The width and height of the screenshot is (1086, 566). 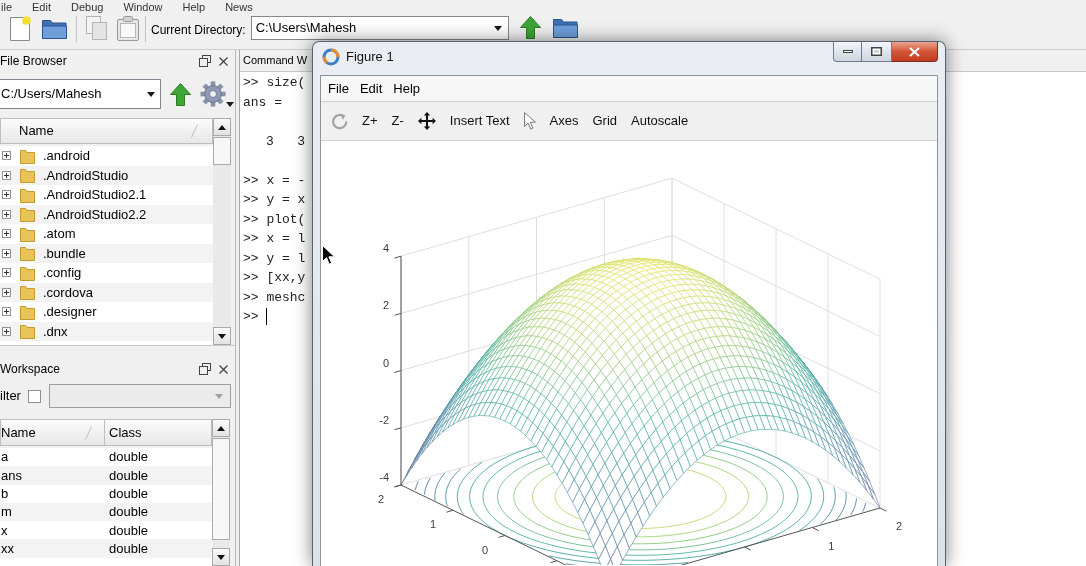 What do you see at coordinates (106, 253) in the screenshot?
I see `file-row: .bundle` at bounding box center [106, 253].